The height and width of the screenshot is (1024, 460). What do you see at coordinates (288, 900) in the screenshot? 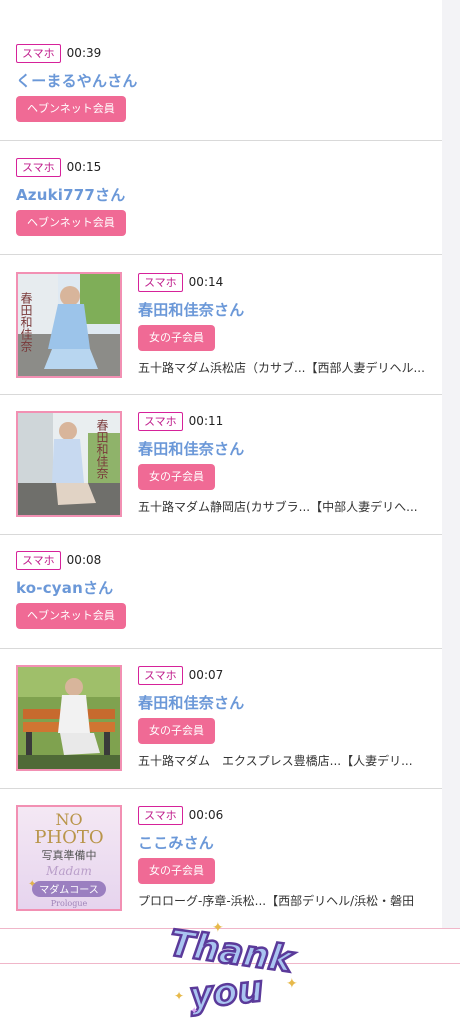
I see `shop-name-link: プロローグ-序章-浜松...【西部デリヘル/浜松・磐田` at bounding box center [288, 900].